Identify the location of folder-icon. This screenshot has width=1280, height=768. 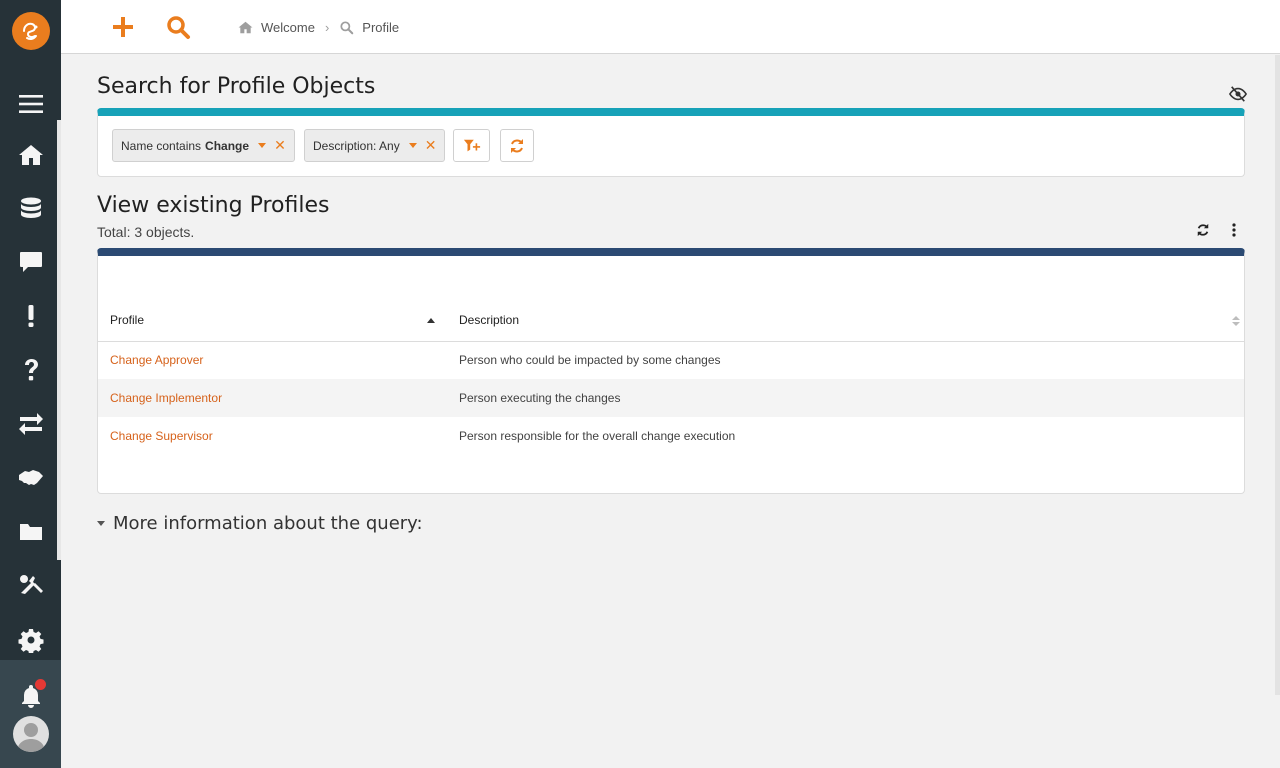
(30, 532).